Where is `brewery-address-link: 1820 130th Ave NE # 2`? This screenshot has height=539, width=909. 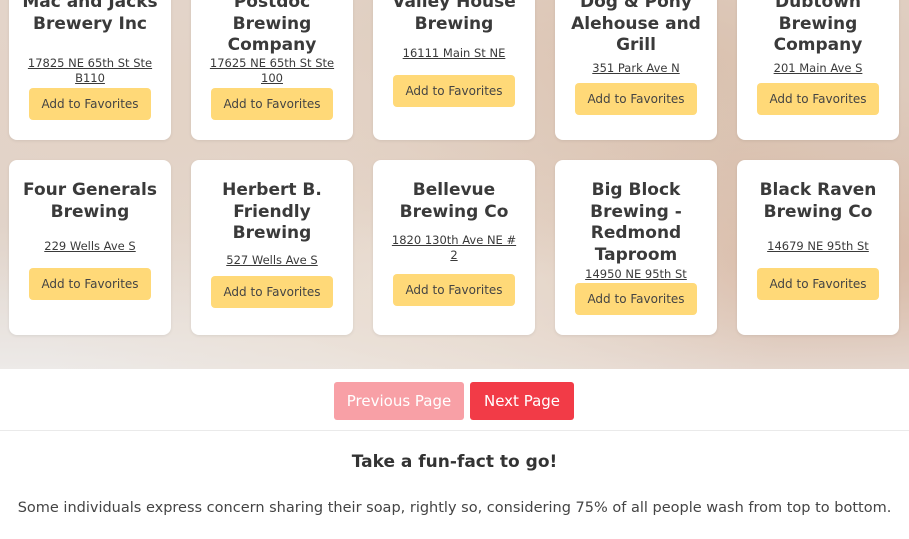 brewery-address-link: 1820 130th Ave NE # 2 is located at coordinates (454, 248).